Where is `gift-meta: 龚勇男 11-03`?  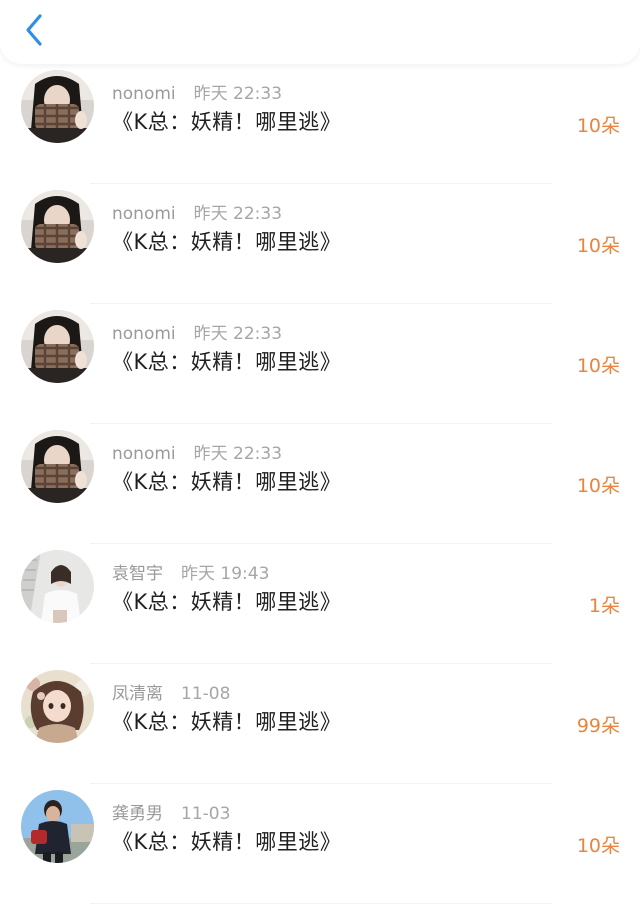
gift-meta: 龚勇男 11-03 is located at coordinates (171, 811).